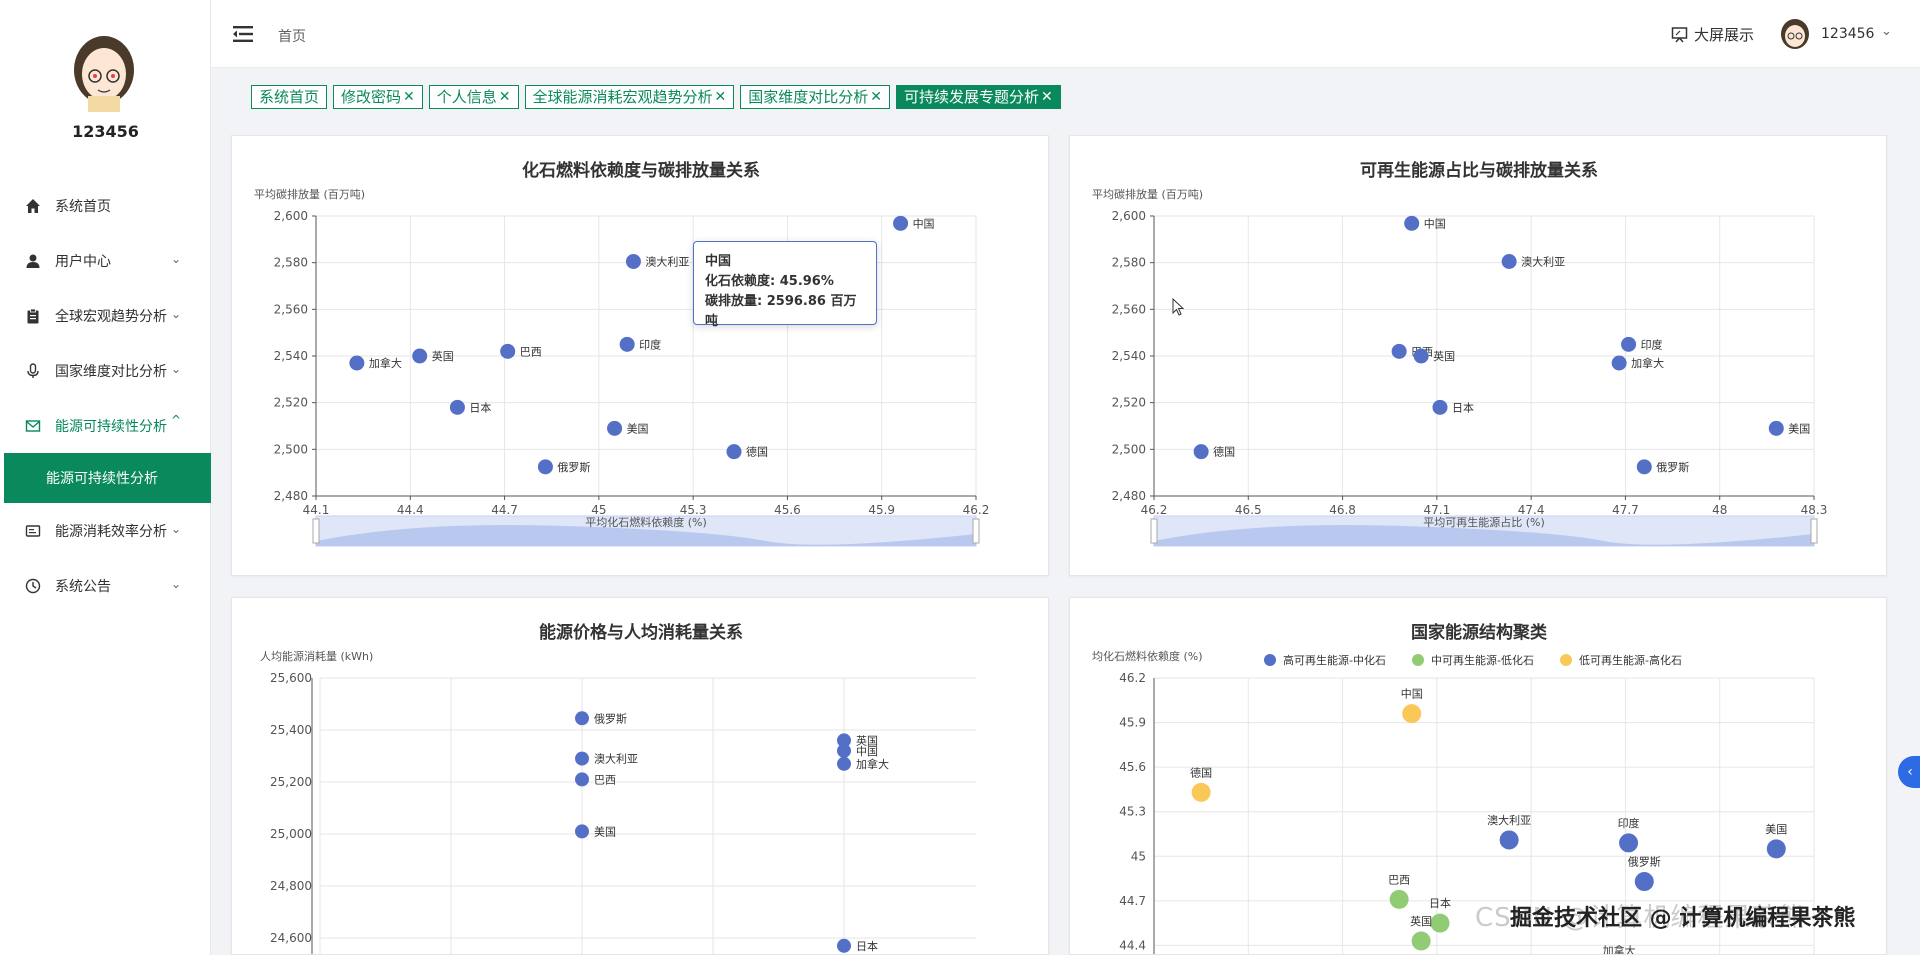 This screenshot has height=955, width=1920. Describe the element at coordinates (1178, 307) in the screenshot. I see `mouse-cursor-icon` at that location.